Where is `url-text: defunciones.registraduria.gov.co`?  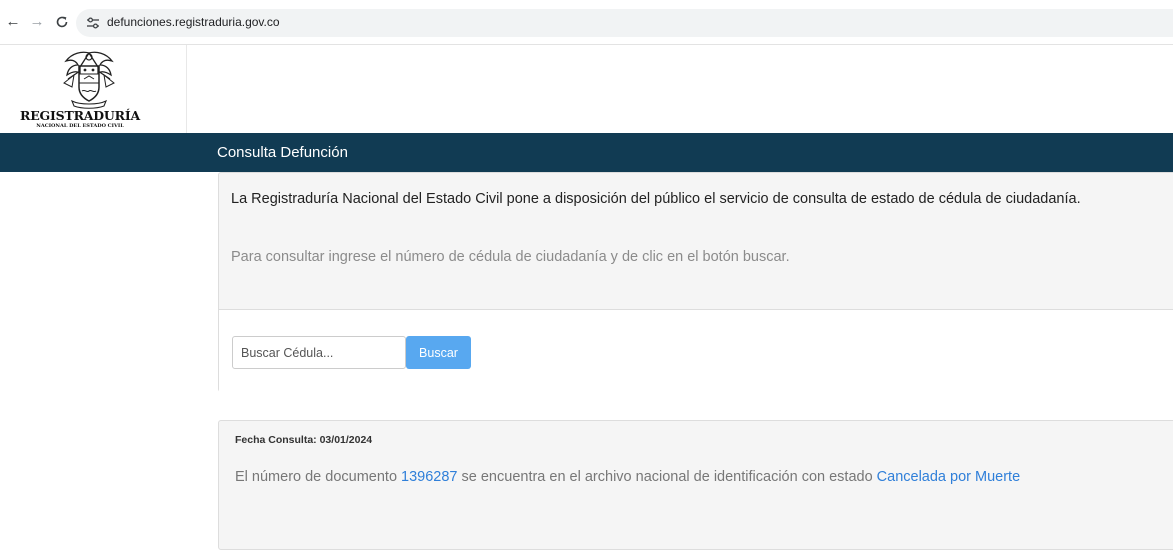 url-text: defunciones.registraduria.gov.co is located at coordinates (193, 22).